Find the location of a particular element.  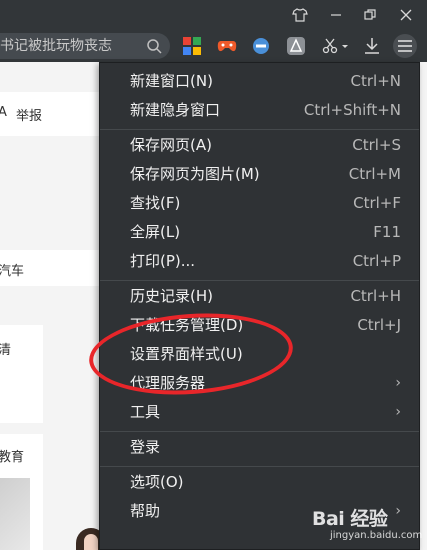

report-link: 举报 is located at coordinates (29, 114).